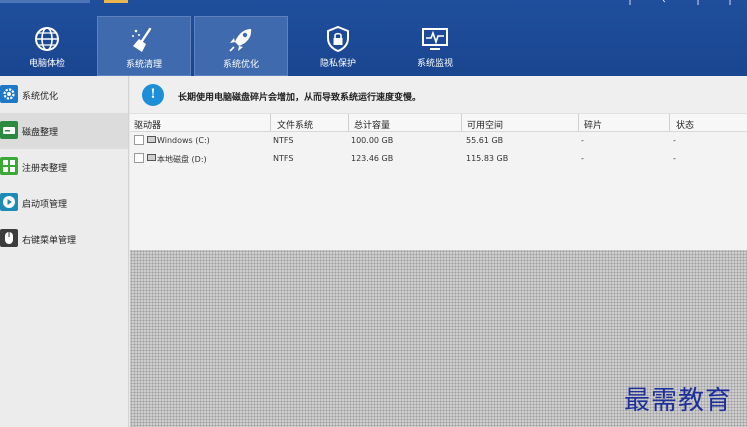 The width and height of the screenshot is (747, 427). What do you see at coordinates (116, 1) in the screenshot?
I see `title-badge` at bounding box center [116, 1].